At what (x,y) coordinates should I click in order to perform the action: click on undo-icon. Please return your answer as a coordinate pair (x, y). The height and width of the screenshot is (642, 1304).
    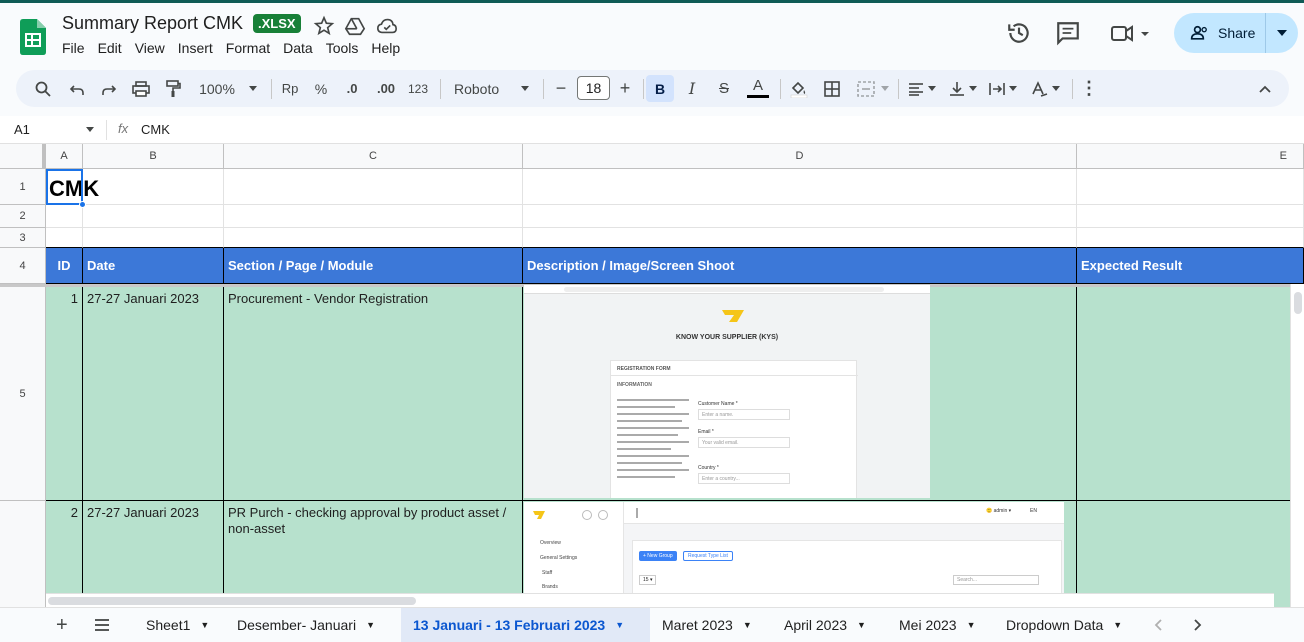
    Looking at the image, I should click on (77, 88).